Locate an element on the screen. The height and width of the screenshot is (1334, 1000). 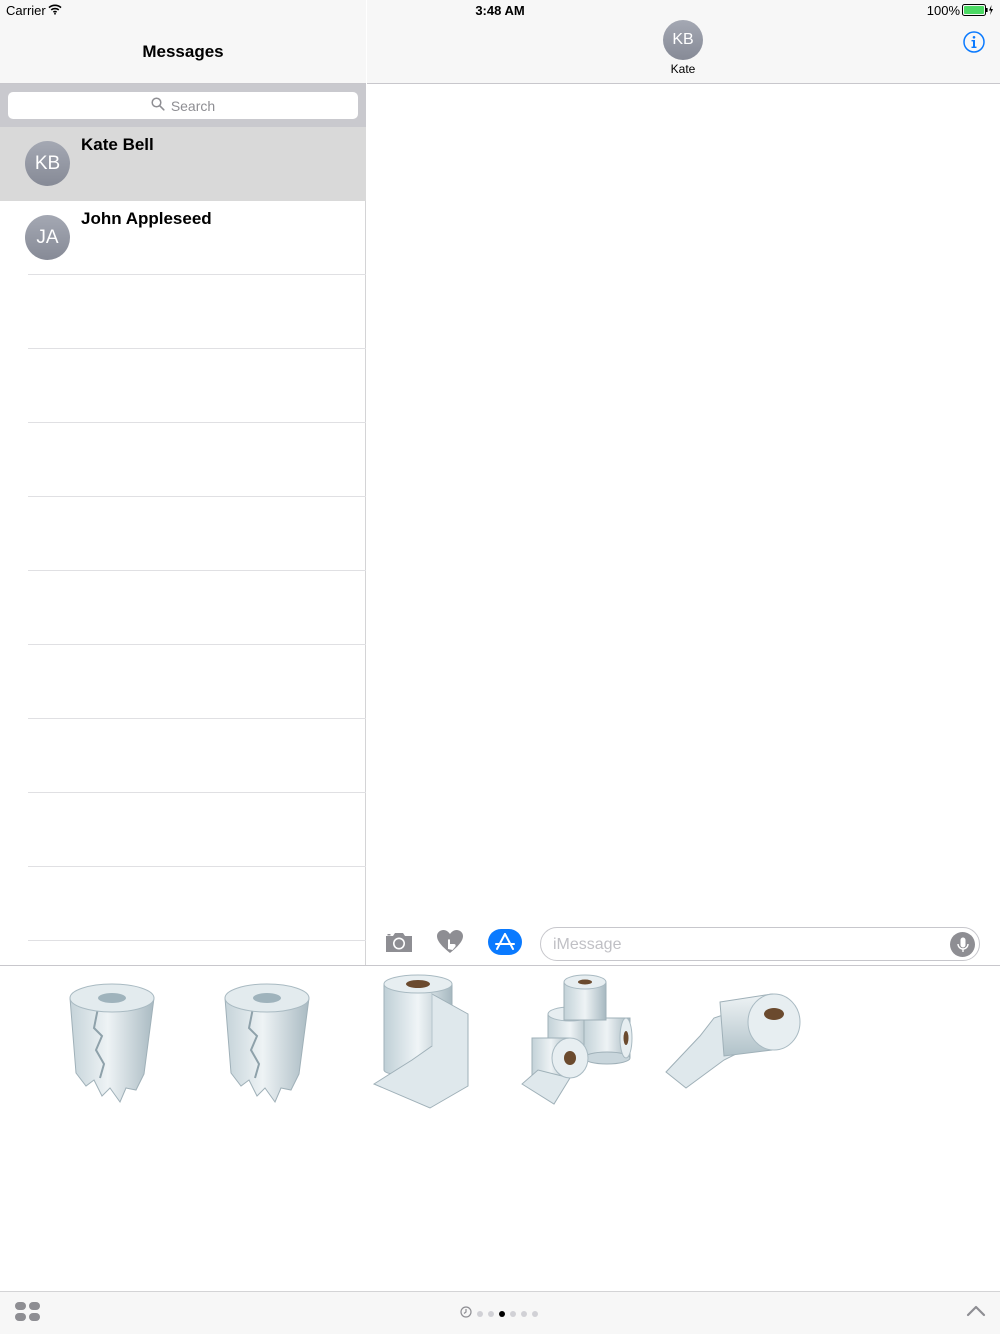
row-divider is located at coordinates (197, 940).